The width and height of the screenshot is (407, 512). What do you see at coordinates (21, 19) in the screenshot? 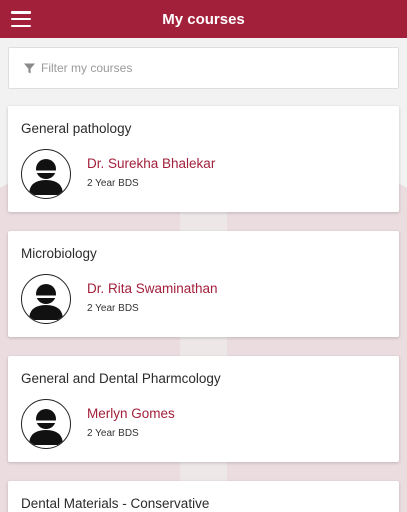
I see `hamburger-menu-icon` at bounding box center [21, 19].